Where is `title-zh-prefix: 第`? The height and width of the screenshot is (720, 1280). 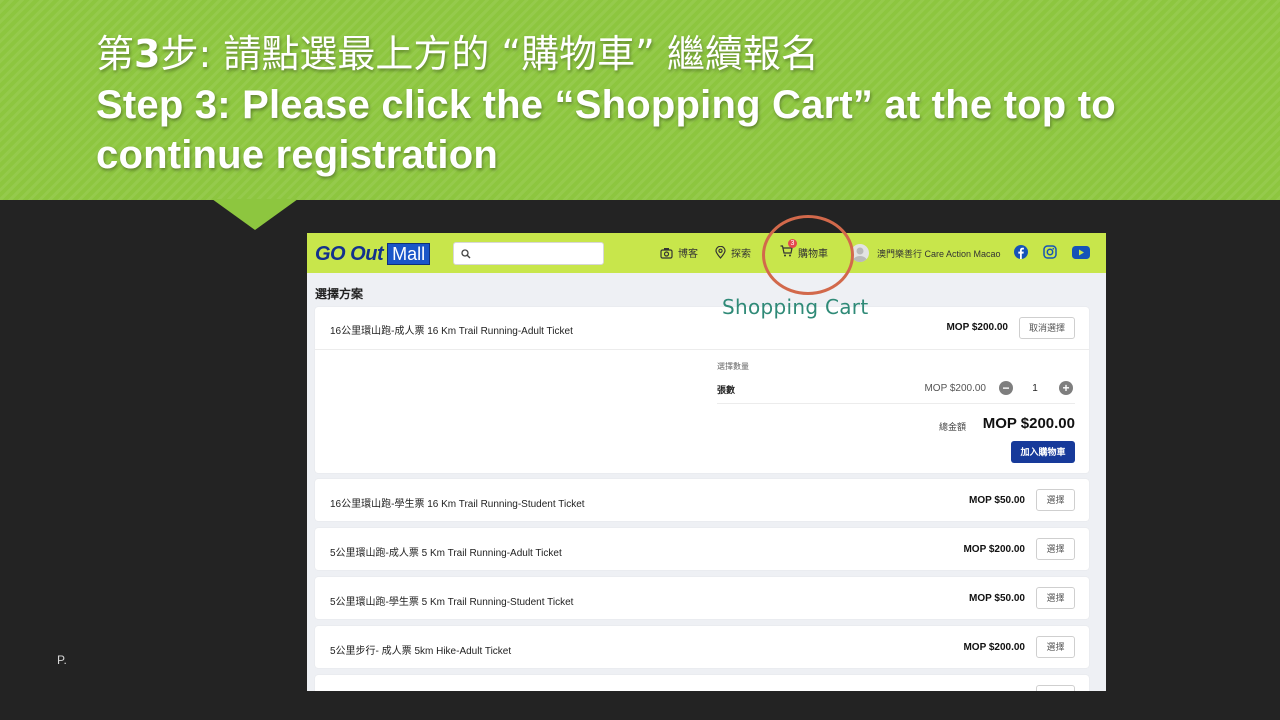
title-zh-prefix: 第 is located at coordinates (115, 54).